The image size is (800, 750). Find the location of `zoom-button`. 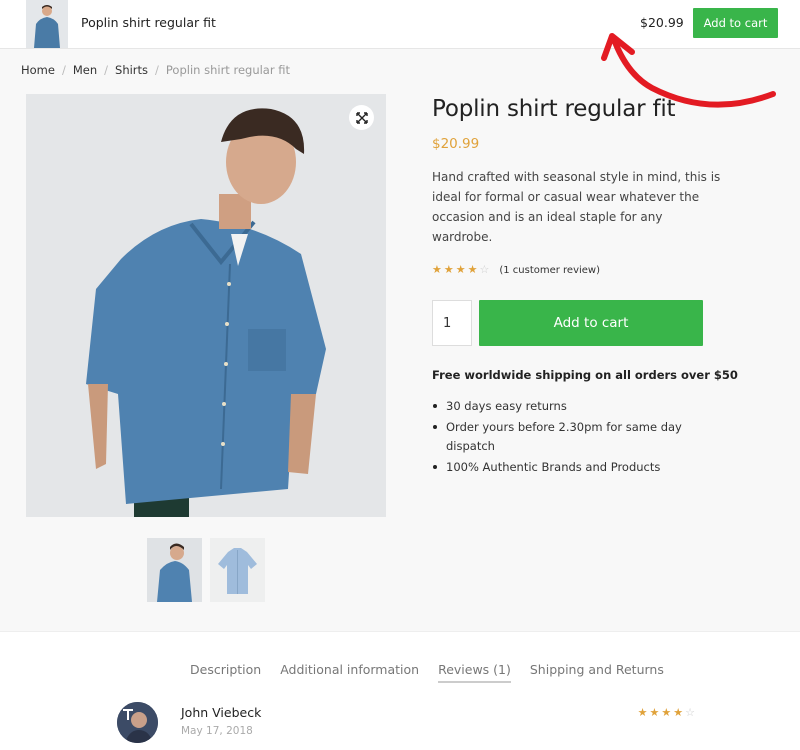

zoom-button is located at coordinates (361, 117).